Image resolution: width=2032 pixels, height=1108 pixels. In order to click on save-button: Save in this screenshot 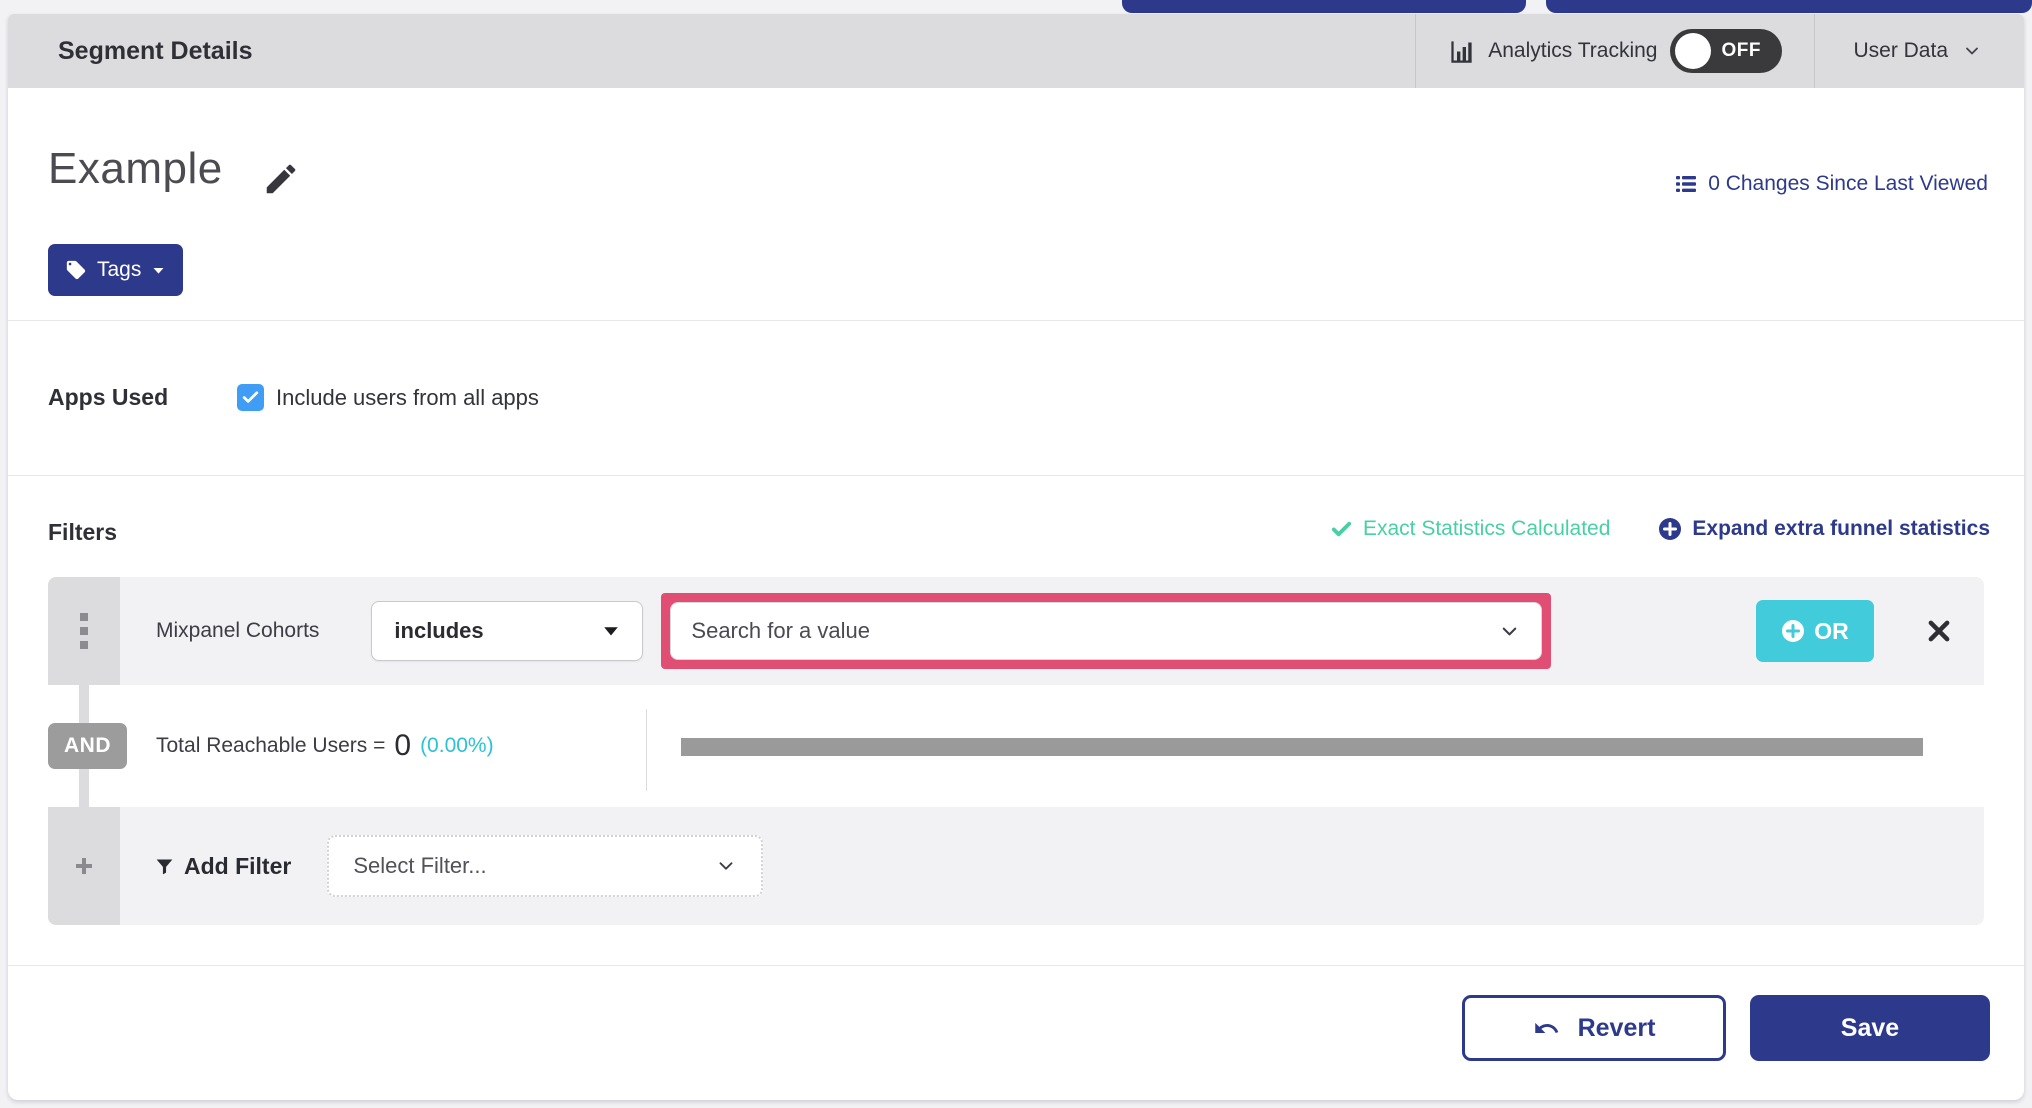, I will do `click(1870, 1028)`.